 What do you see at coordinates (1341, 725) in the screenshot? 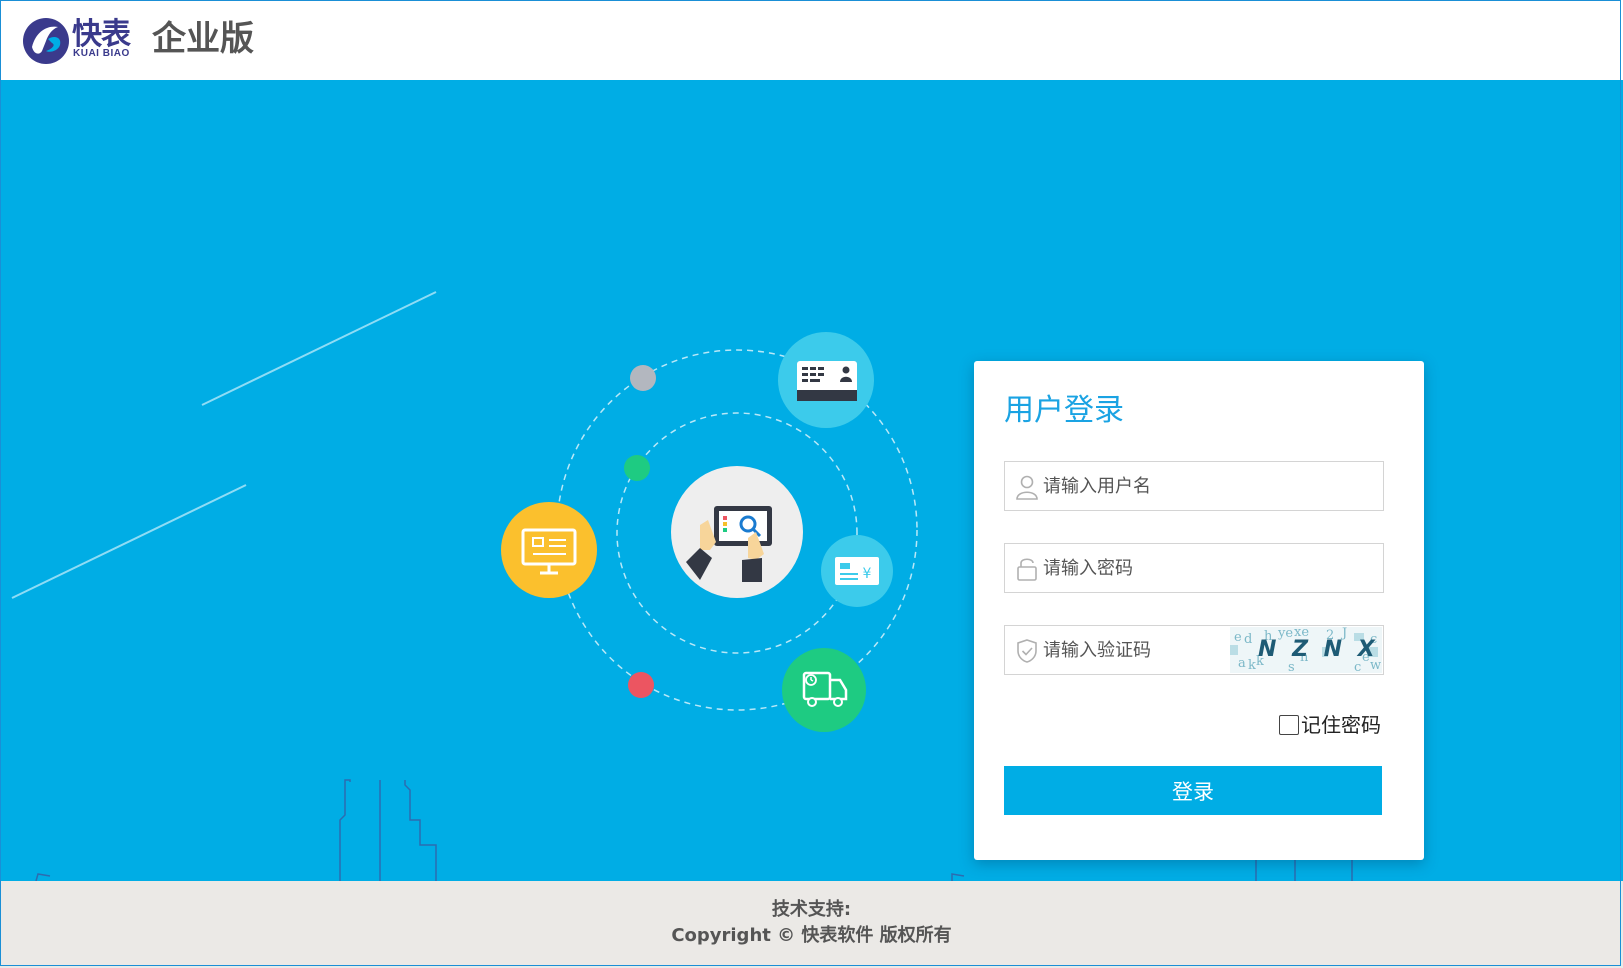
I see `remember-label: 记住密码` at bounding box center [1341, 725].